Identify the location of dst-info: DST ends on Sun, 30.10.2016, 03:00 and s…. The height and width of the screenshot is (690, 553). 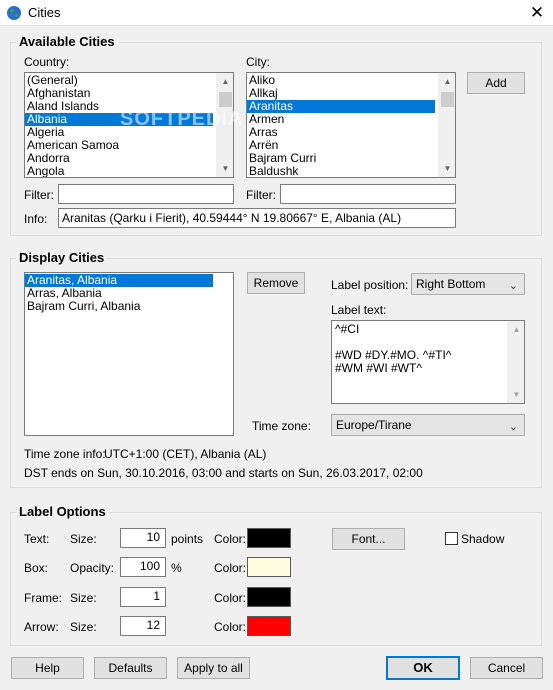
(223, 473).